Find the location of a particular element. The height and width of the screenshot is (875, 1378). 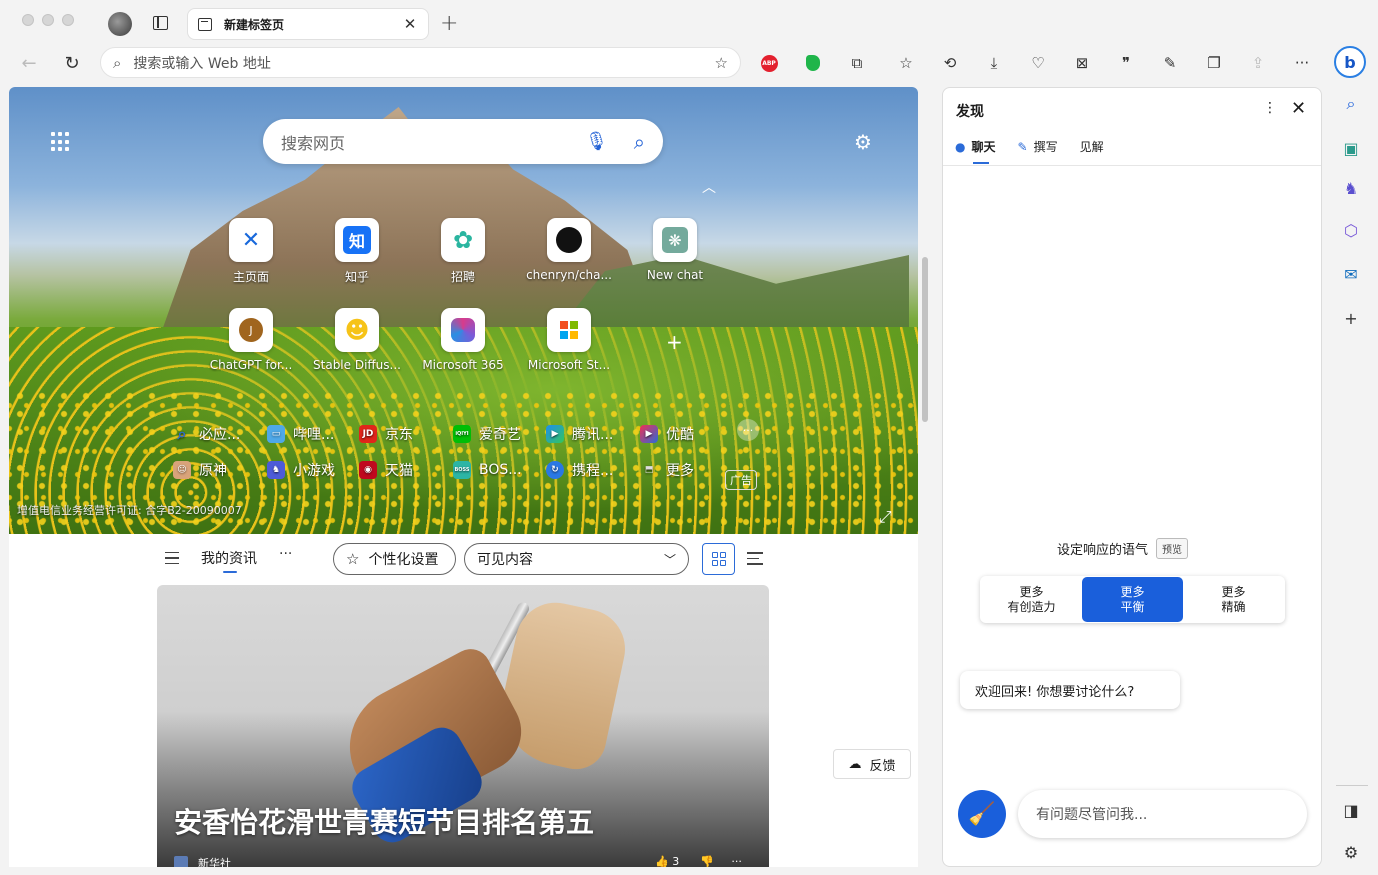

zoom-window-button is located at coordinates (68, 20).